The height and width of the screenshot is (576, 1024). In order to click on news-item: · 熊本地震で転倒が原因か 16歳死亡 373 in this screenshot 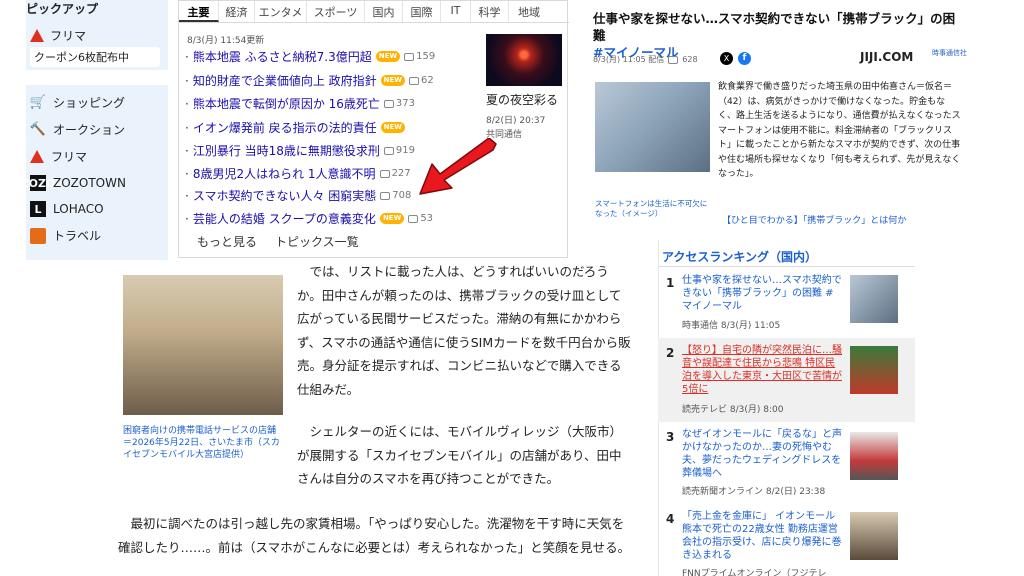, I will do `click(300, 103)`.